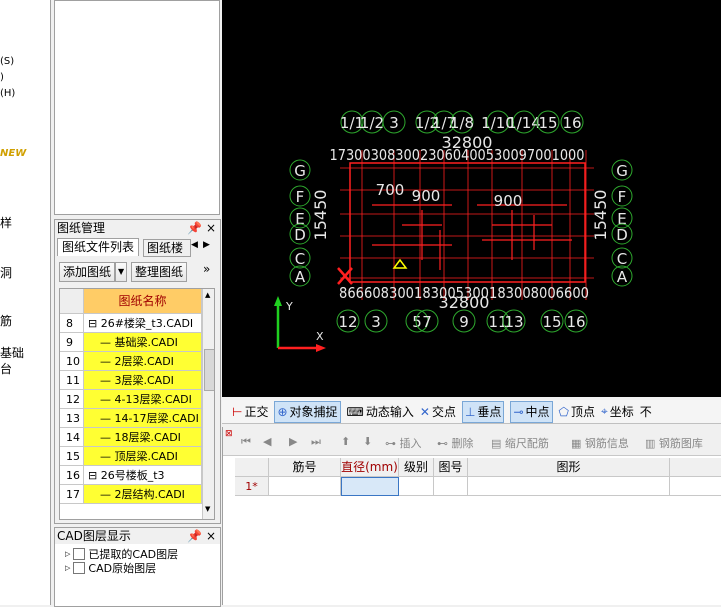 Image resolution: width=721 pixels, height=607 pixels. Describe the element at coordinates (426, 196) in the screenshot. I see `dimension-text: 900` at that location.